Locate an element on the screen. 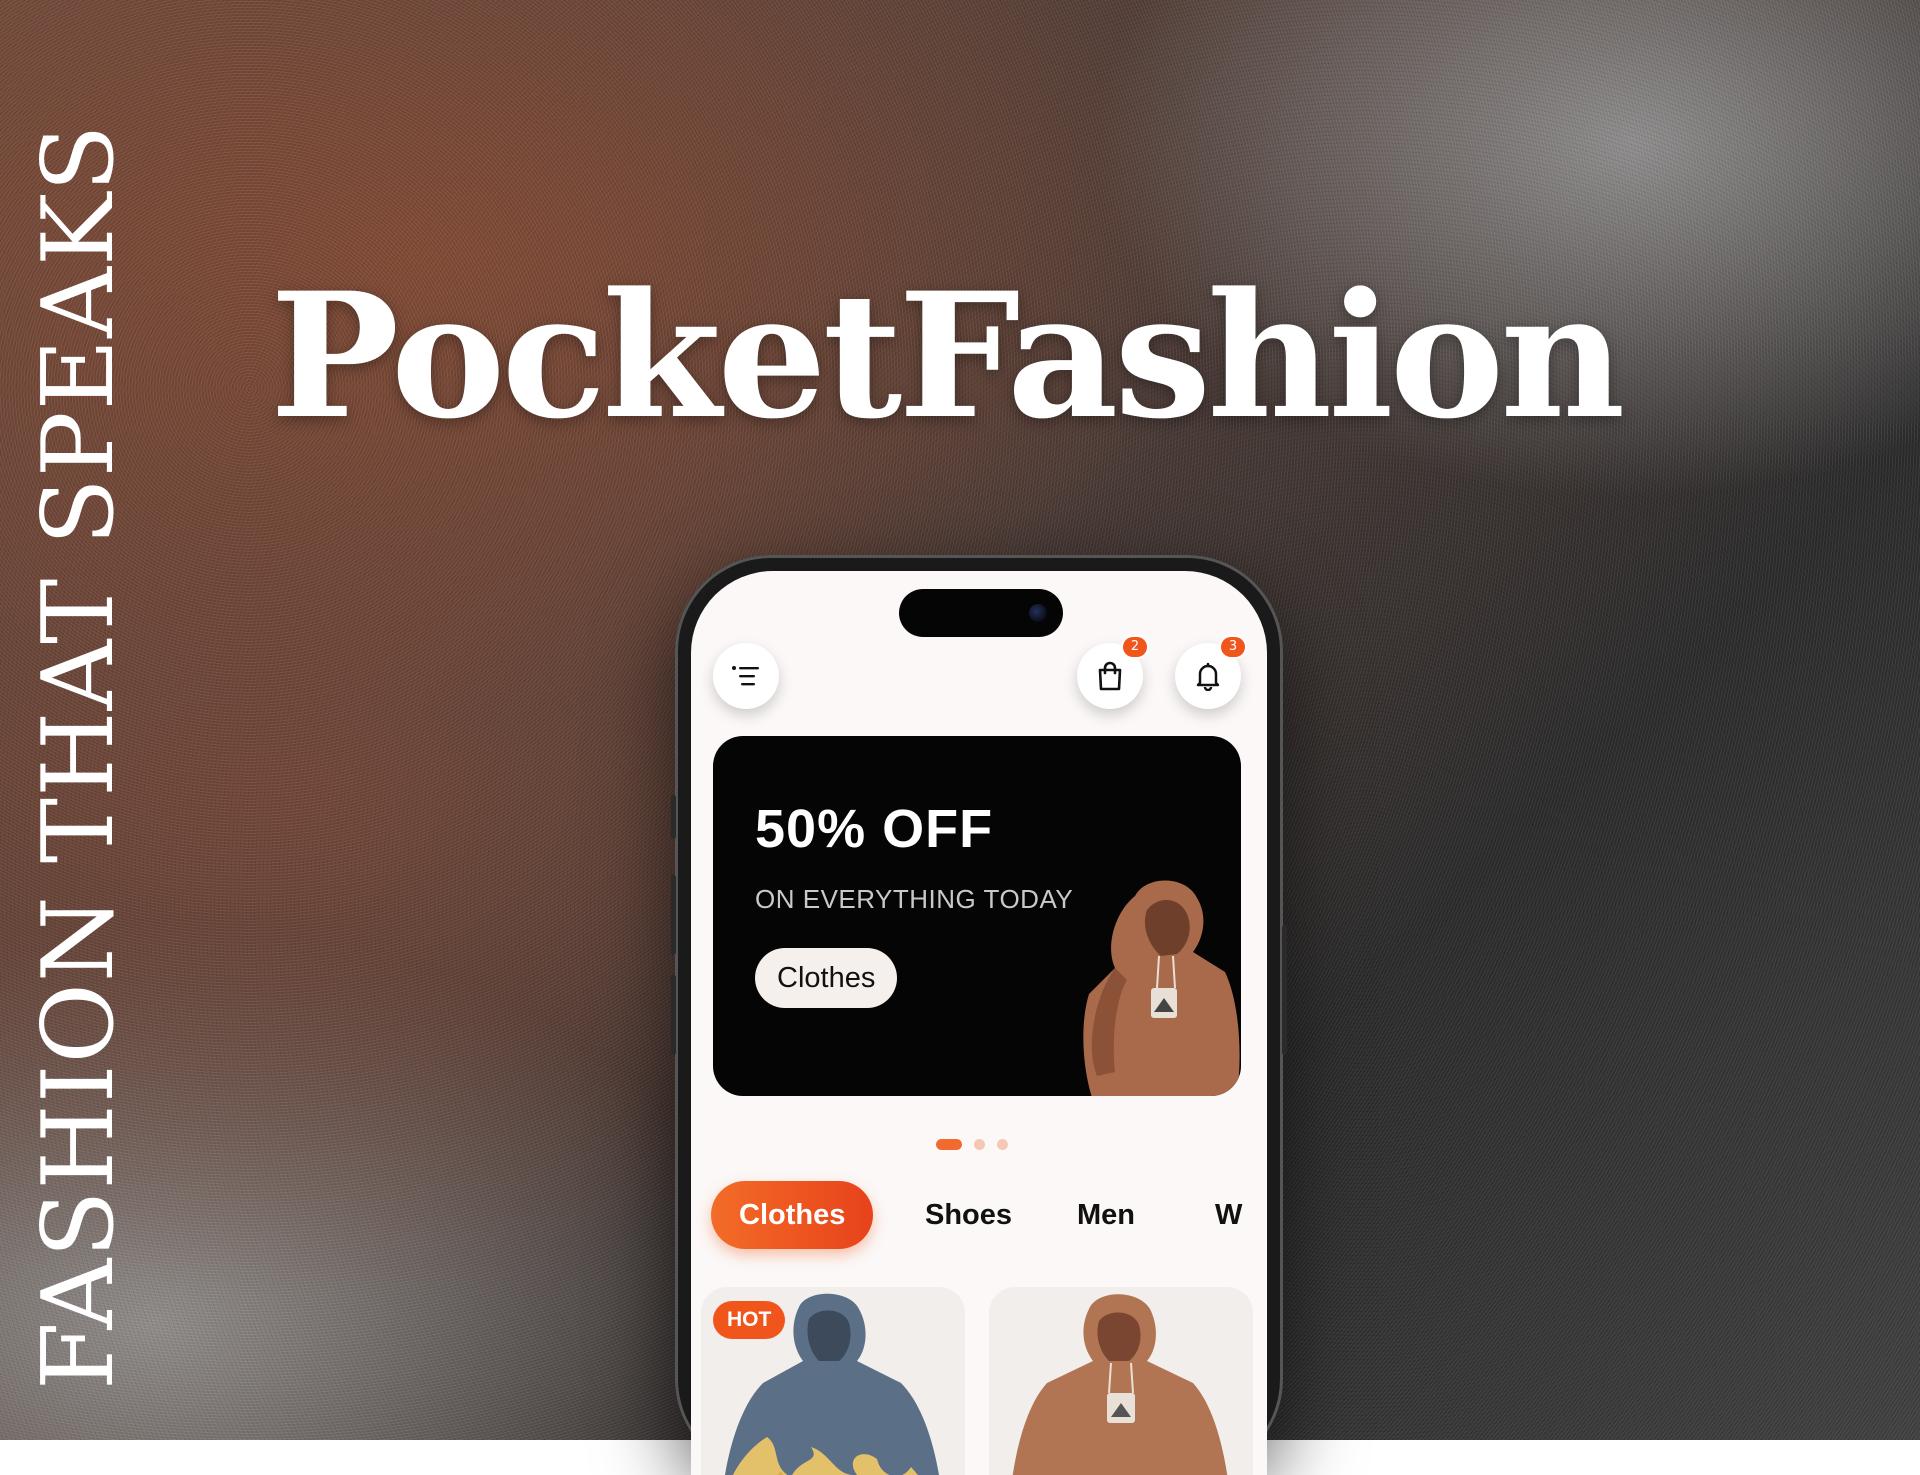 The image size is (1920, 1475). notifications-badge: 3 is located at coordinates (1233, 647).